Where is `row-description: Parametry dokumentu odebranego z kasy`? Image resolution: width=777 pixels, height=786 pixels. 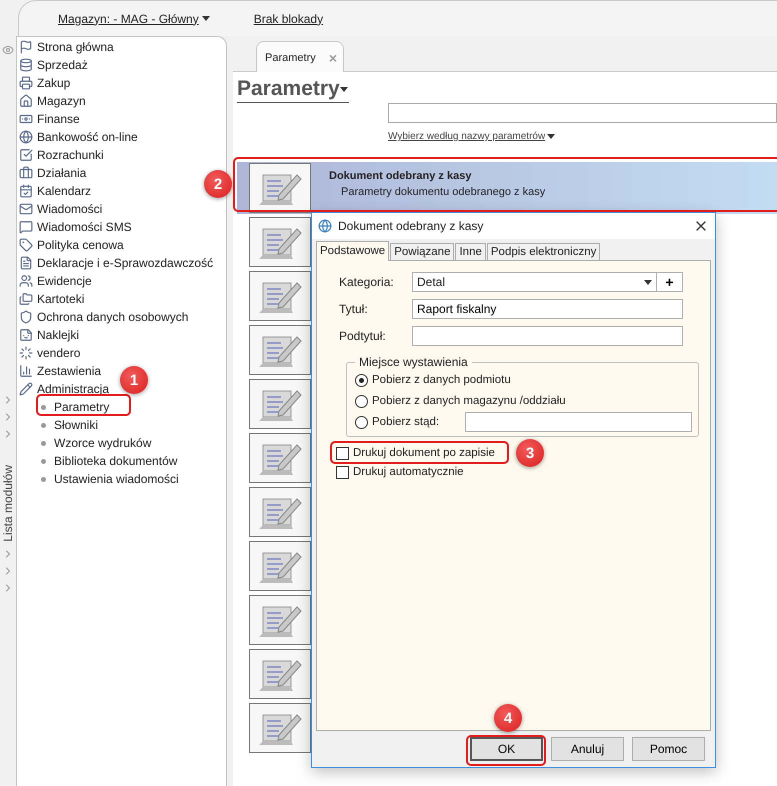 row-description: Parametry dokumentu odebranego z kasy is located at coordinates (443, 192).